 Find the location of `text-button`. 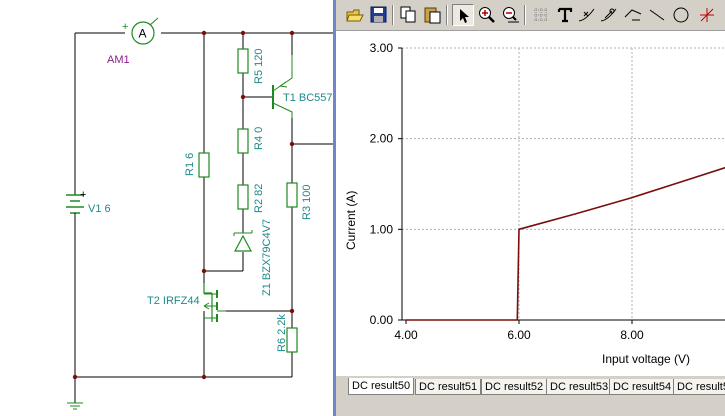

text-button is located at coordinates (565, 15).